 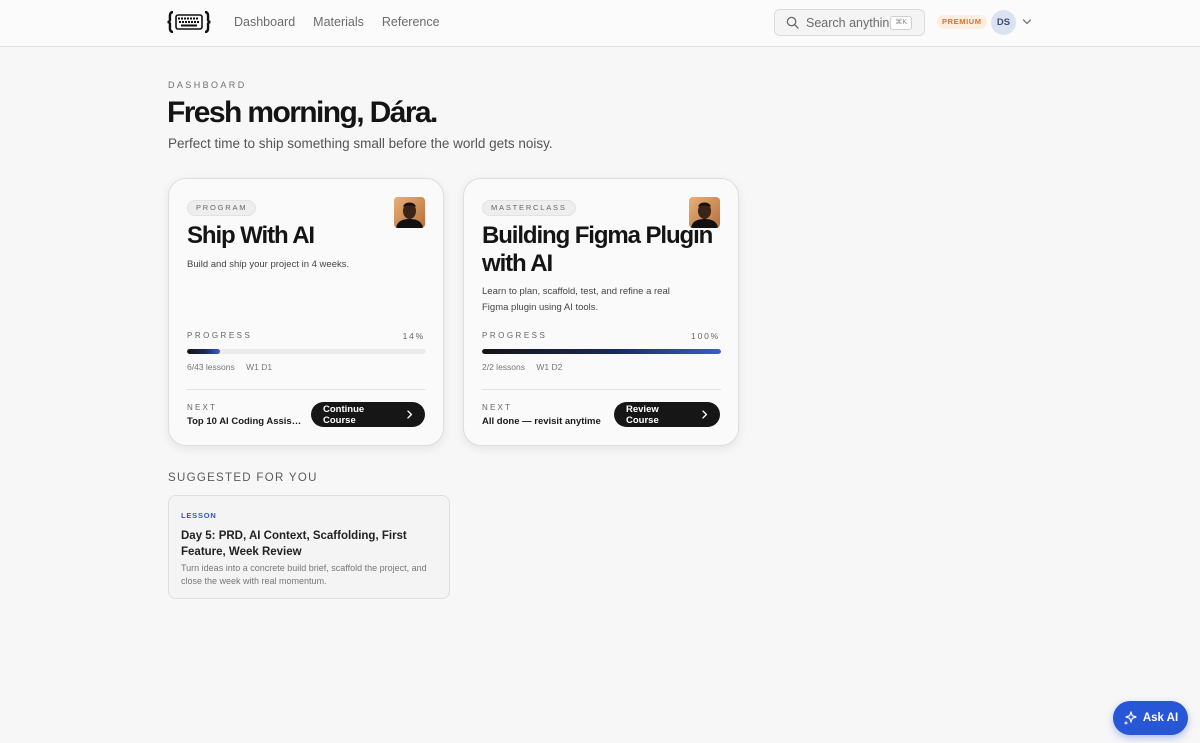 What do you see at coordinates (259, 367) in the screenshot?
I see `course-position: W1 D1` at bounding box center [259, 367].